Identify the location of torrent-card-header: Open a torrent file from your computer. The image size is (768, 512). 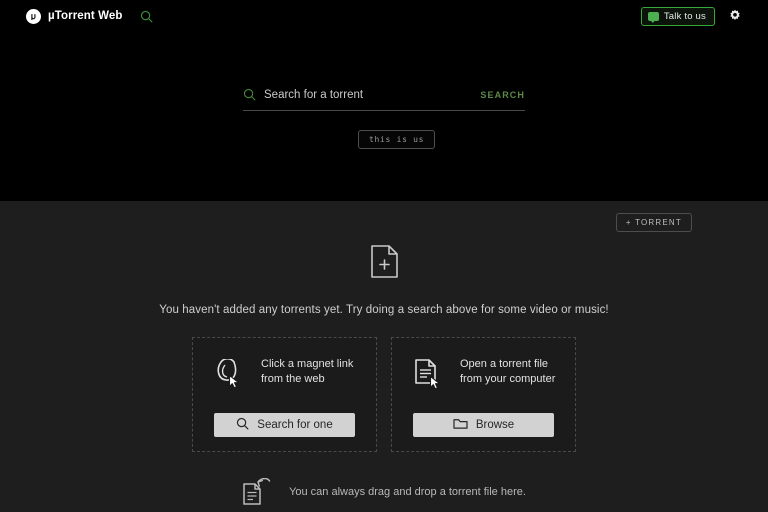
(483, 375).